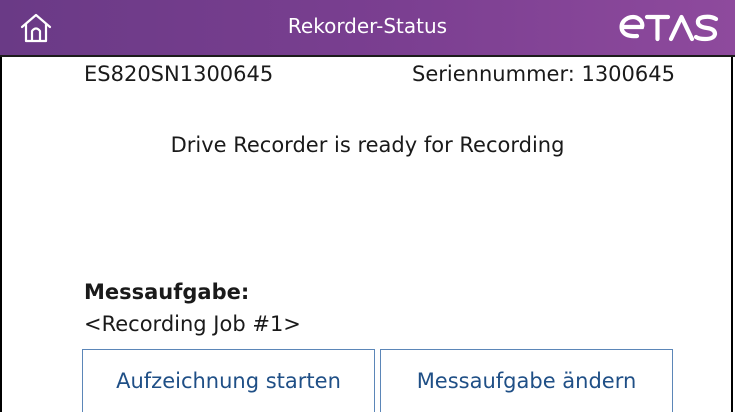  What do you see at coordinates (526, 380) in the screenshot?
I see `change-task-button: Messaufgabe ändern` at bounding box center [526, 380].